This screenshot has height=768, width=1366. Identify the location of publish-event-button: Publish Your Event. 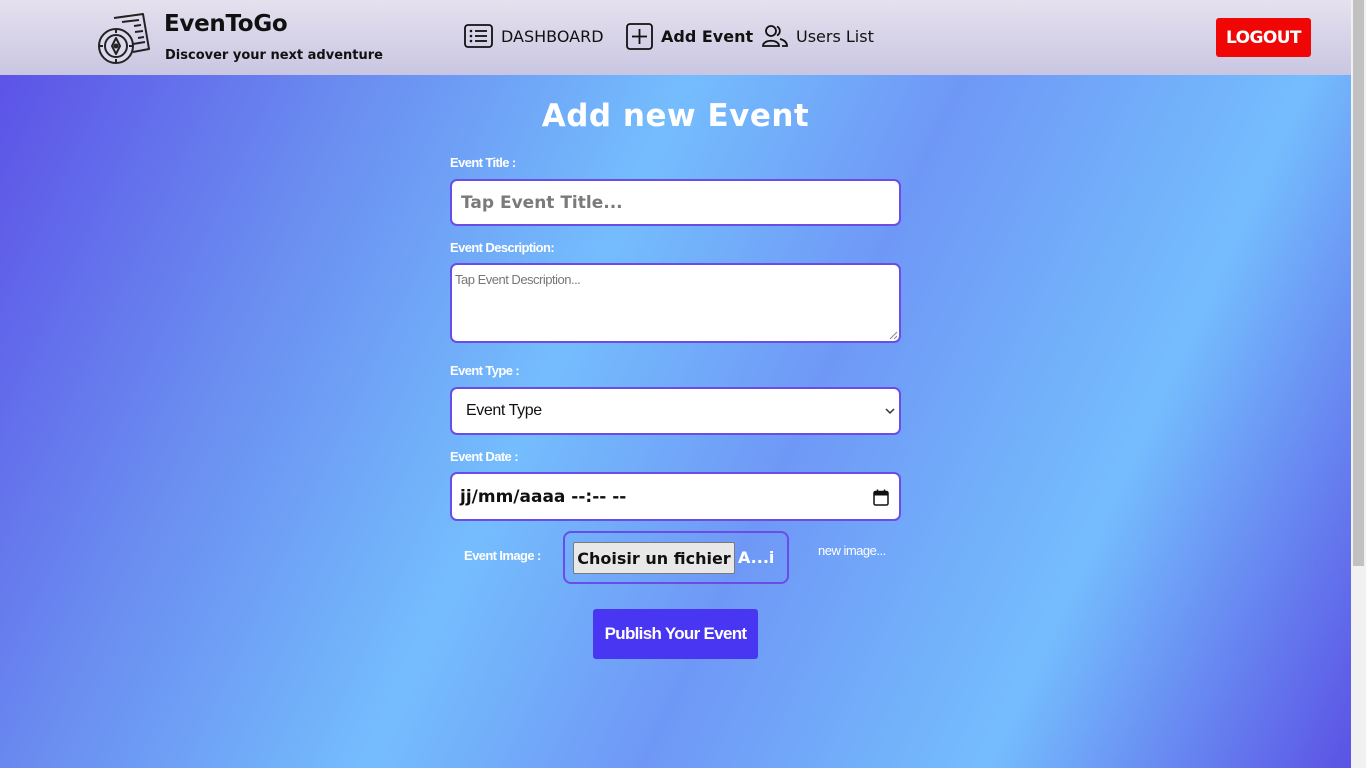
(675, 634).